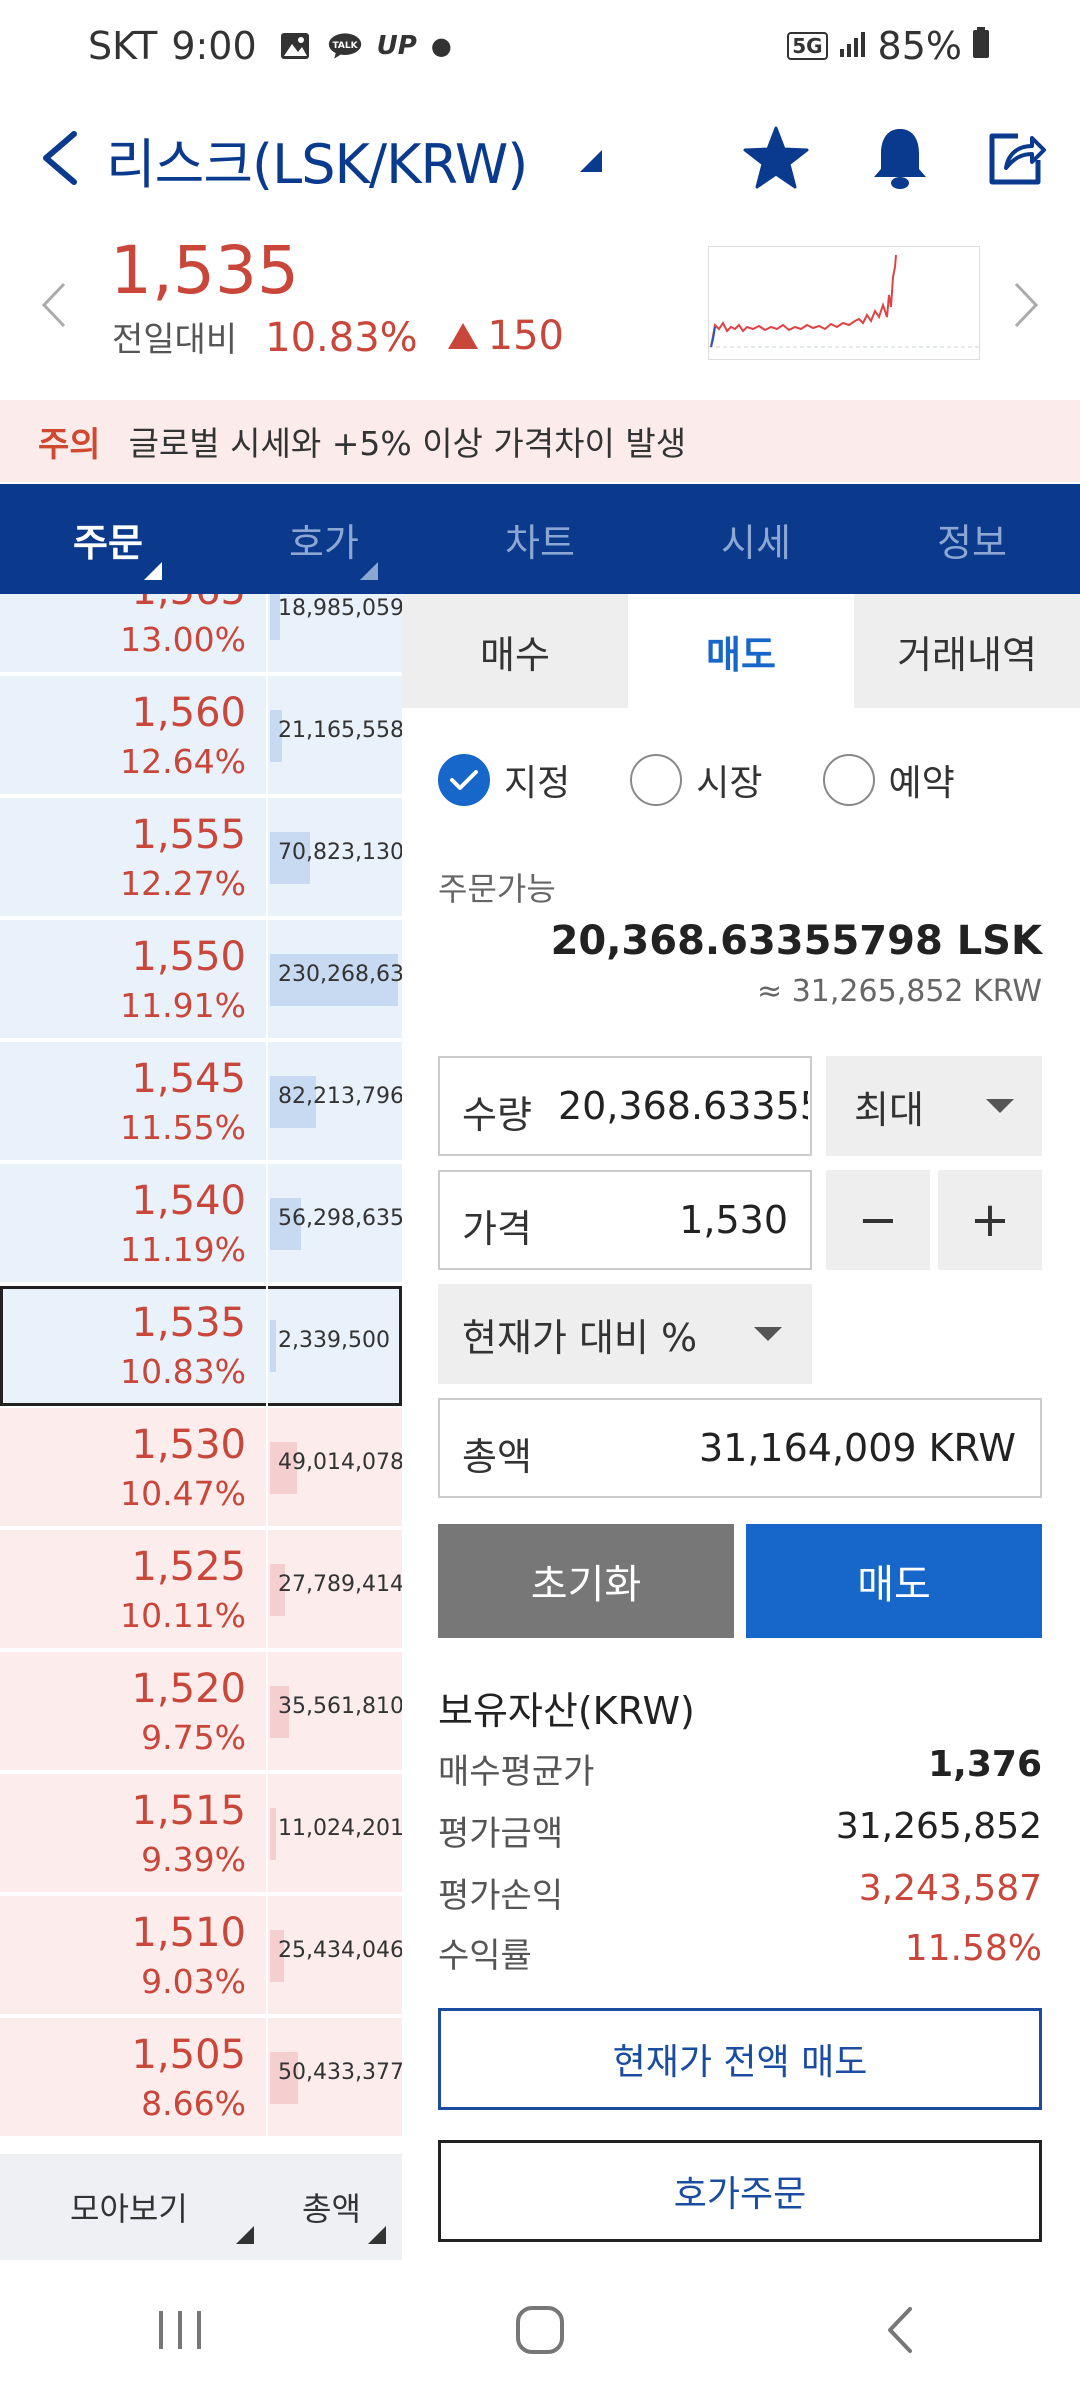 Image resolution: width=1080 pixels, height=2400 pixels. What do you see at coordinates (888, 780) in the screenshot?
I see `order-type-reserve: 예약` at bounding box center [888, 780].